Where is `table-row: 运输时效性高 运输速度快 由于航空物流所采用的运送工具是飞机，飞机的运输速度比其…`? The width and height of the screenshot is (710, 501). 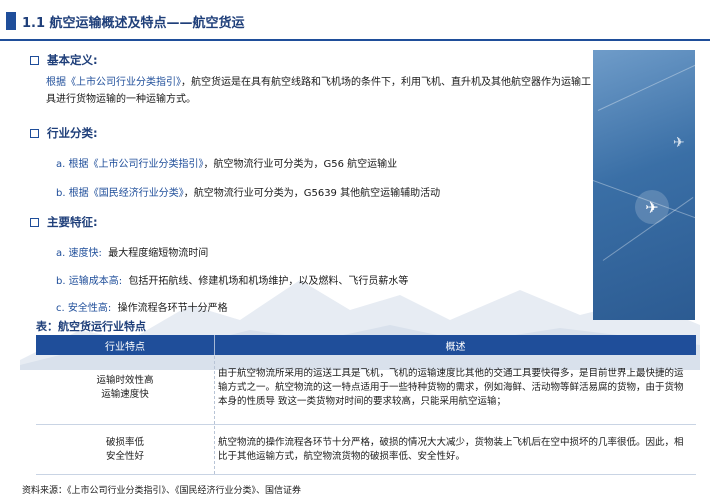 table-row: 运输时效性高 运输速度快 由于航空物流所采用的运送工具是飞机，飞机的运输速度比其… is located at coordinates (366, 388).